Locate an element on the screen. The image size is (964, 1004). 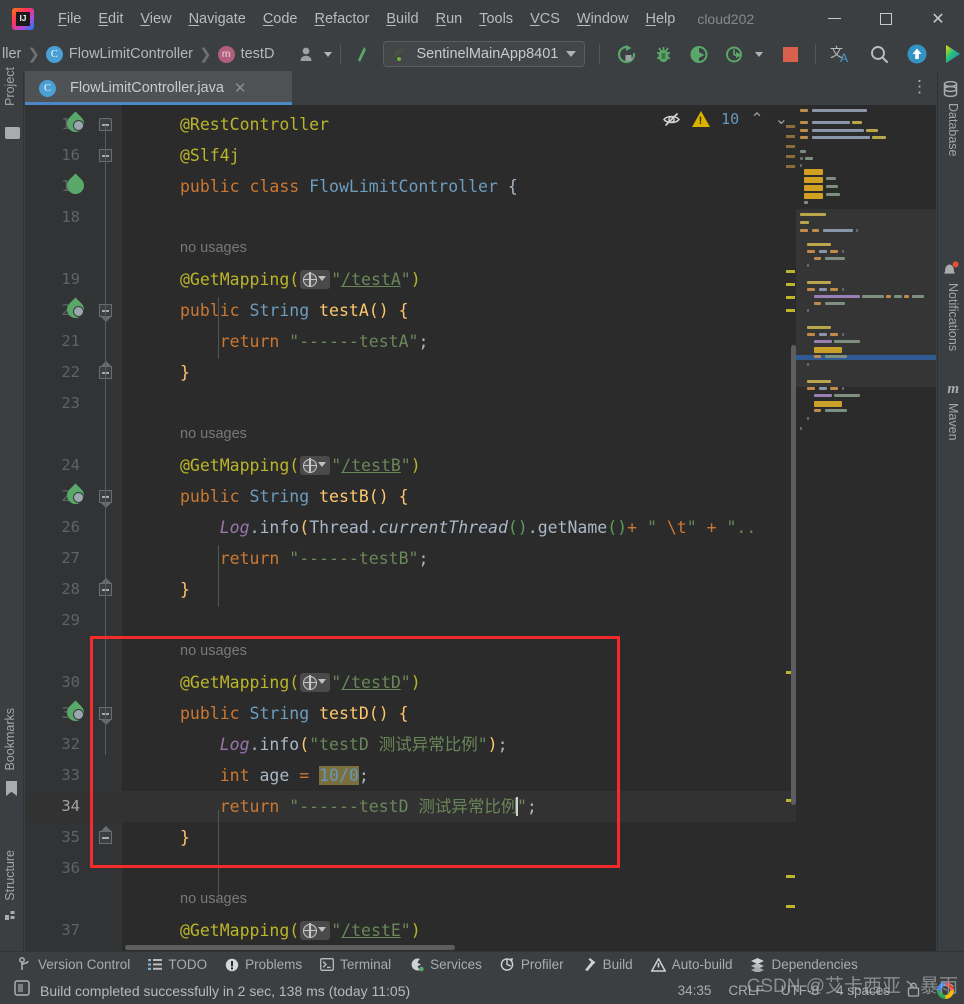
editor-options-kebab-icon: ⋮ is located at coordinates (919, 86).